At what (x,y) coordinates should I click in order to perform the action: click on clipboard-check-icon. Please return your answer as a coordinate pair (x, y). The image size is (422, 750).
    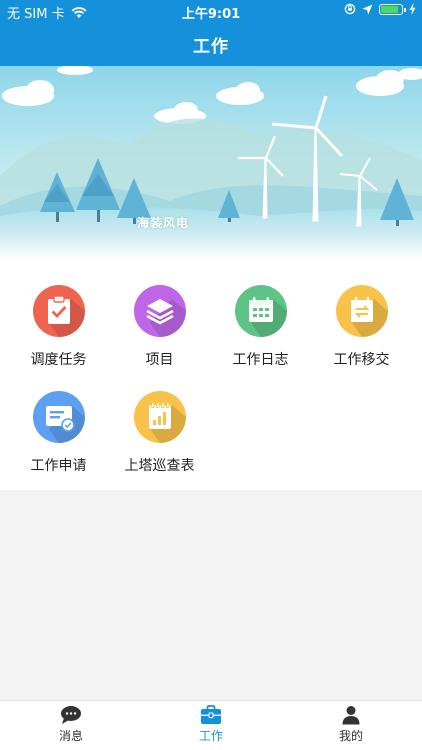
    Looking at the image, I should click on (58, 311).